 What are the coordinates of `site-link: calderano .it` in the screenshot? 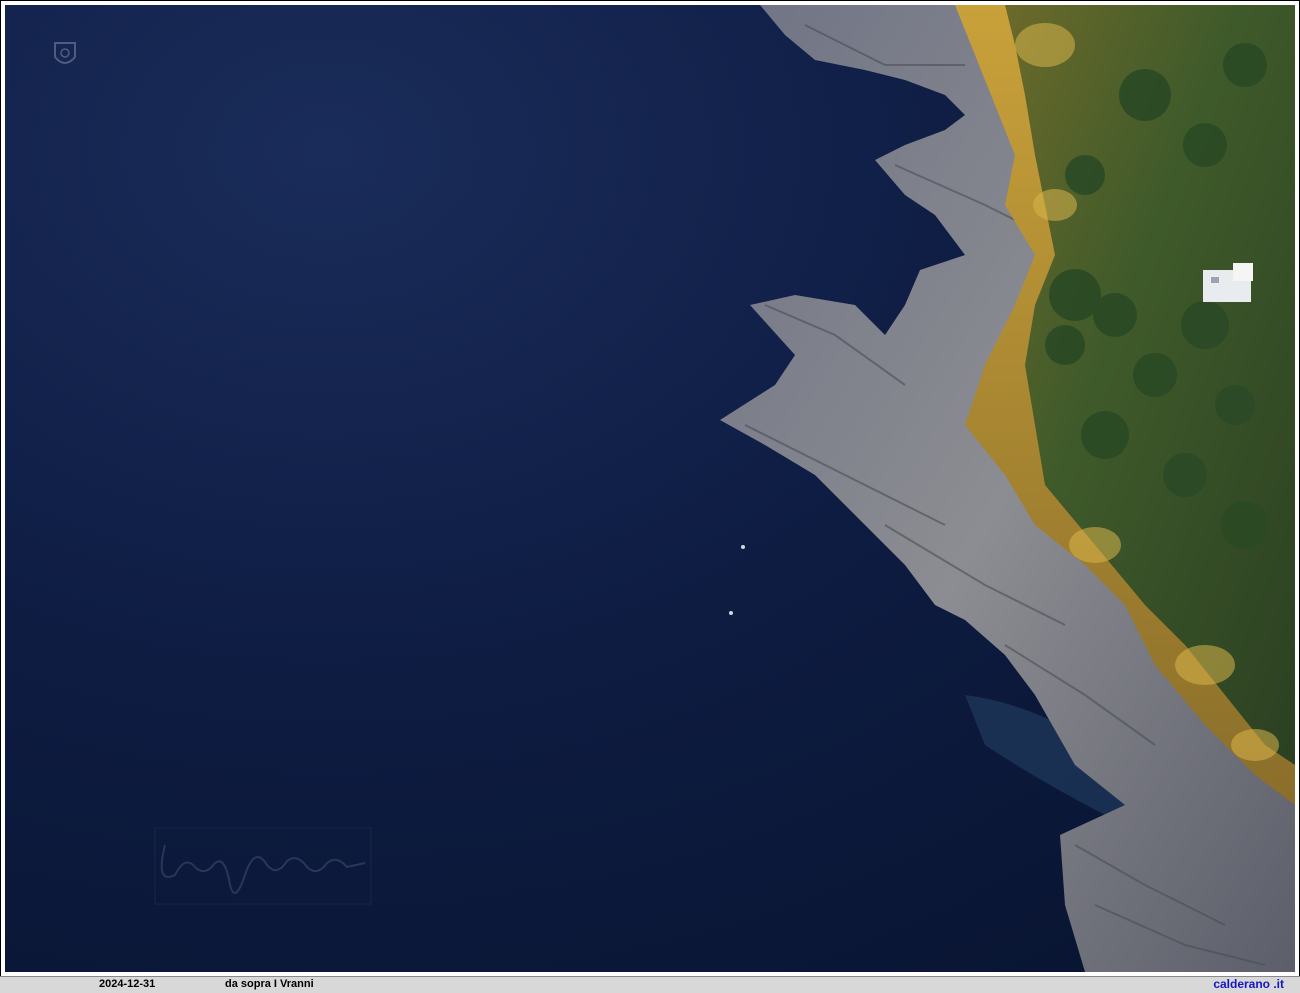 It's located at (1248, 984).